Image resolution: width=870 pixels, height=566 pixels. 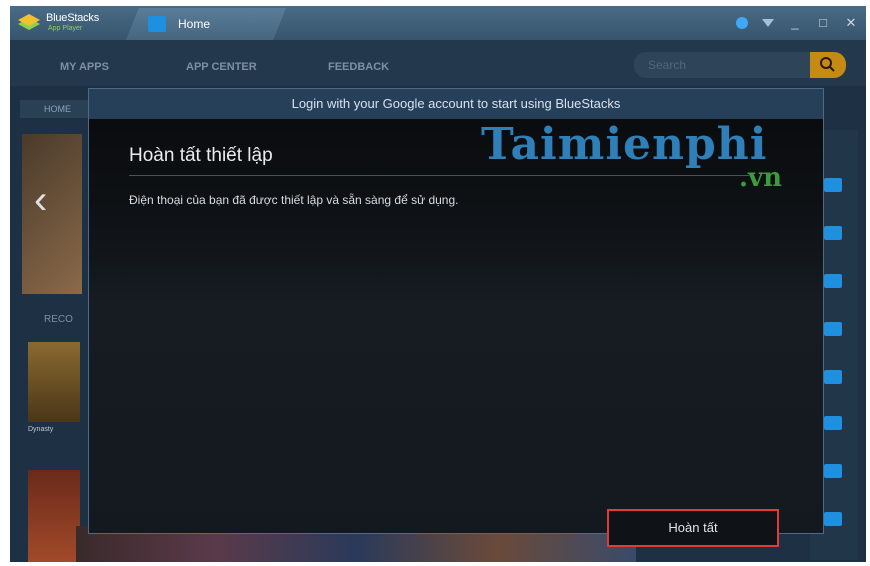 What do you see at coordinates (358, 67) in the screenshot?
I see `nav-feedback: FEEDBACK` at bounding box center [358, 67].